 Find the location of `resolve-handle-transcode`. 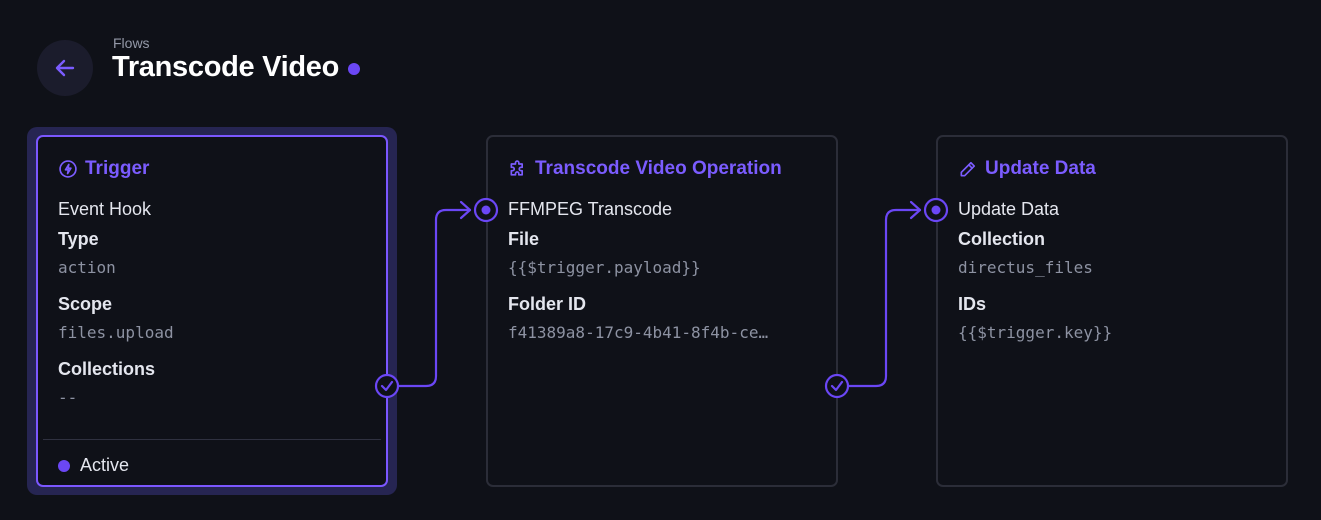

resolve-handle-transcode is located at coordinates (837, 386).